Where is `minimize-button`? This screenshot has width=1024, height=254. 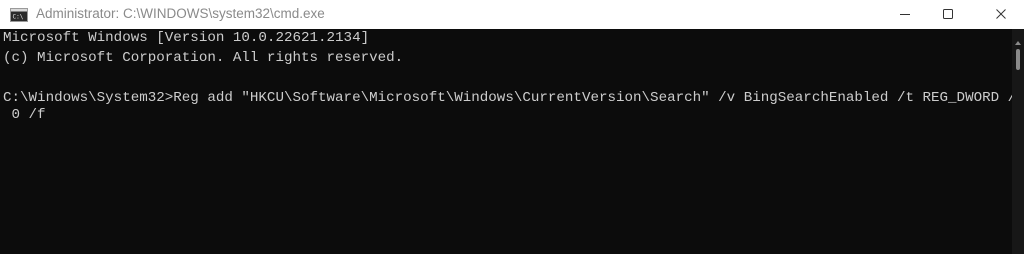
minimize-button is located at coordinates (905, 14).